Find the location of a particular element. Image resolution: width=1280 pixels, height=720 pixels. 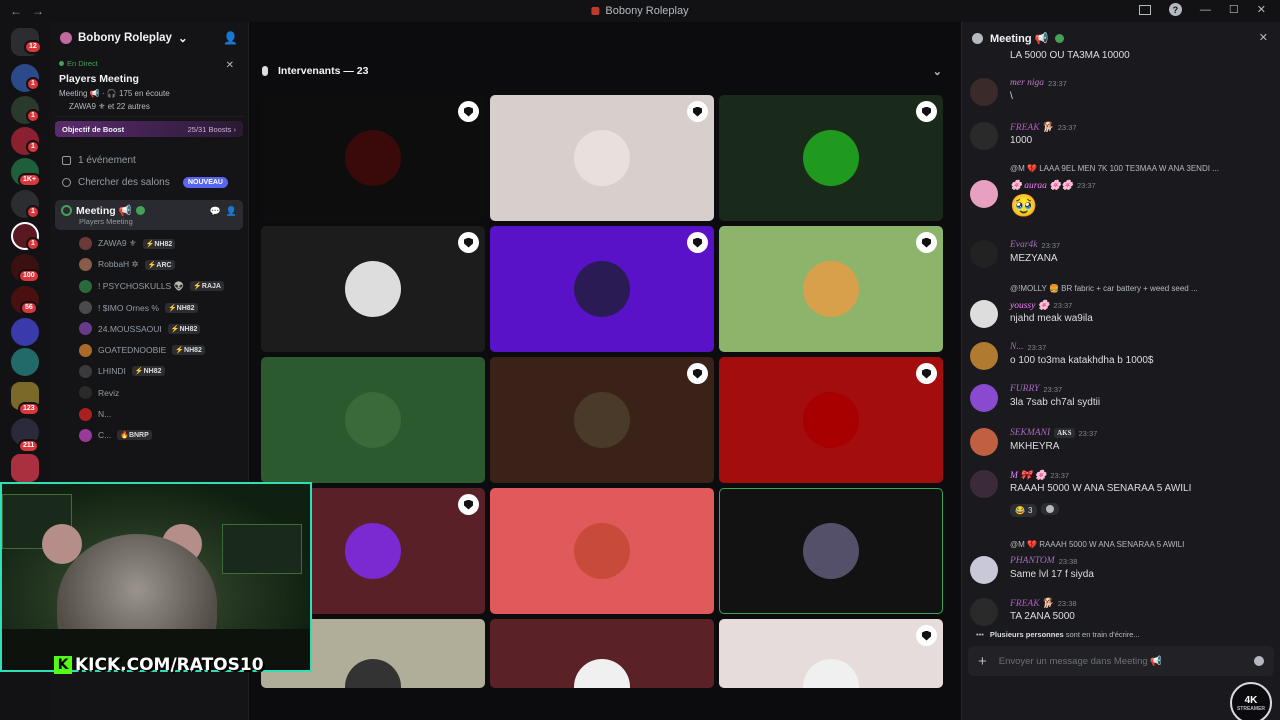

back-arrow-icon: ← is located at coordinates (16, 11).